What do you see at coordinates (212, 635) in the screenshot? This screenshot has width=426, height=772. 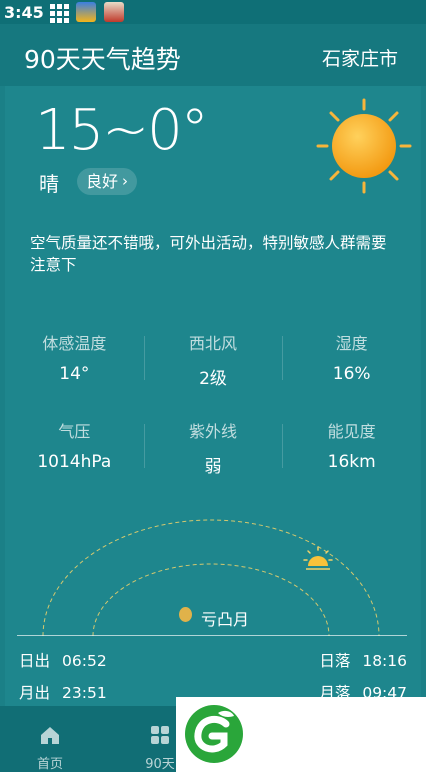 I see `horizon-line` at bounding box center [212, 635].